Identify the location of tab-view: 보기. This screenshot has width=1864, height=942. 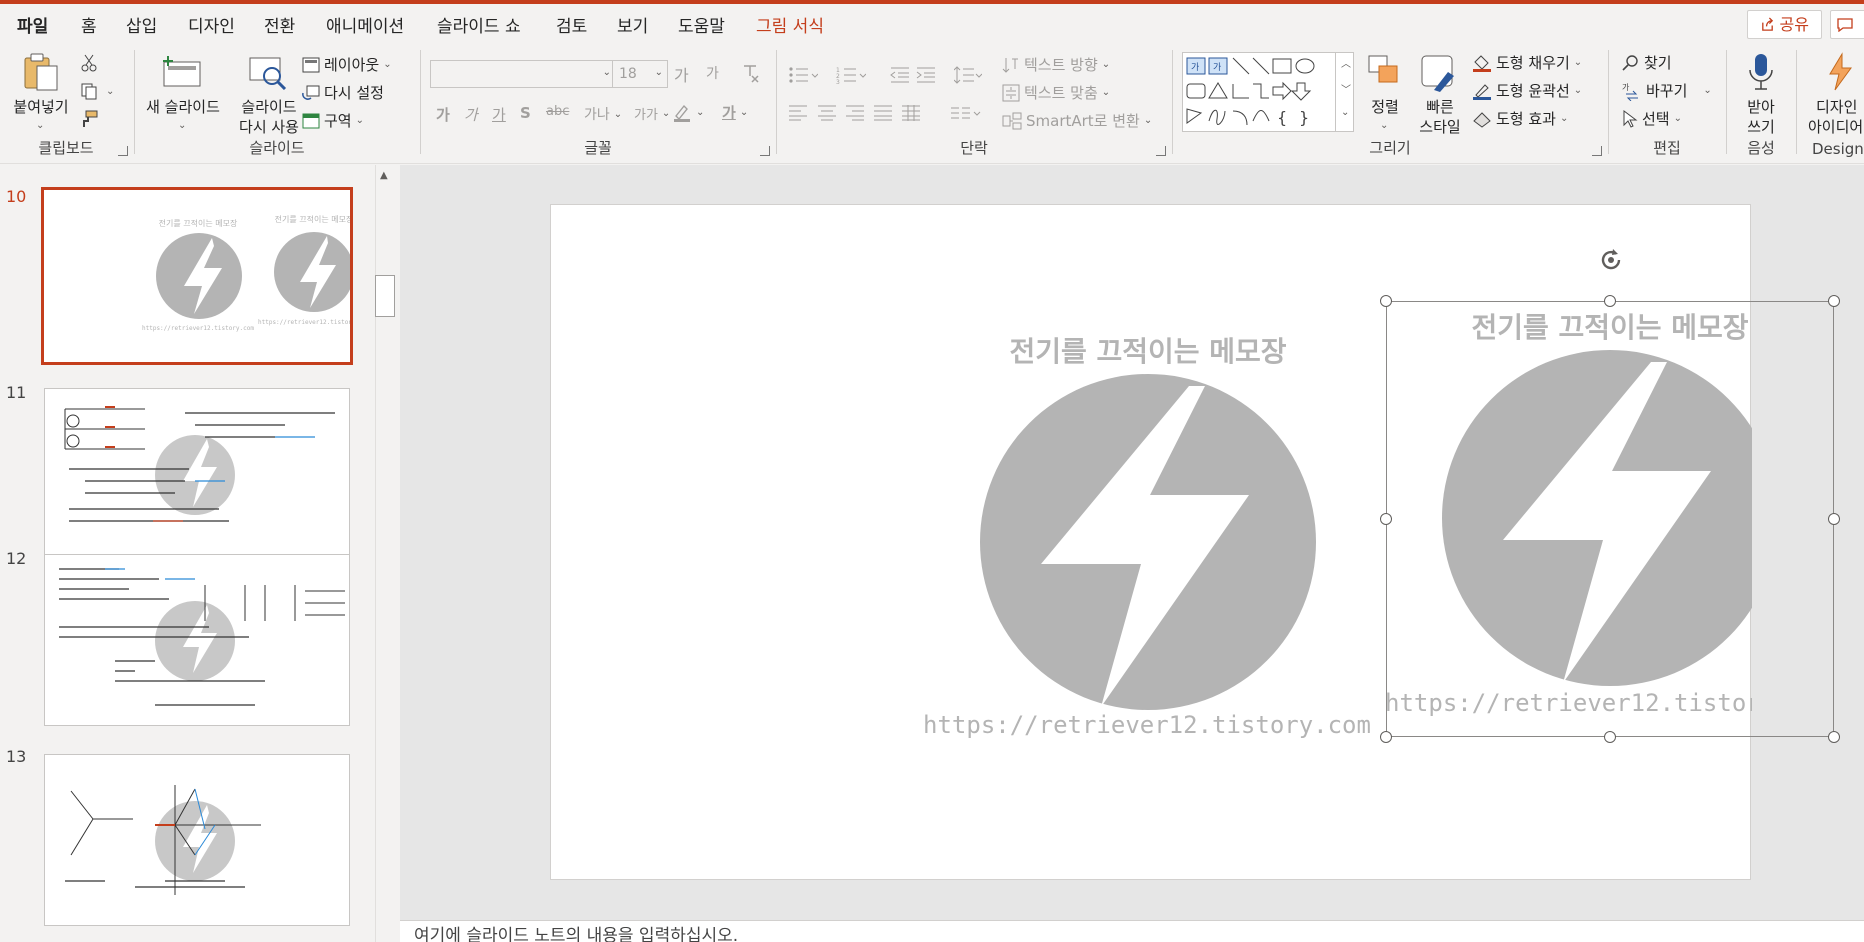
(632, 24).